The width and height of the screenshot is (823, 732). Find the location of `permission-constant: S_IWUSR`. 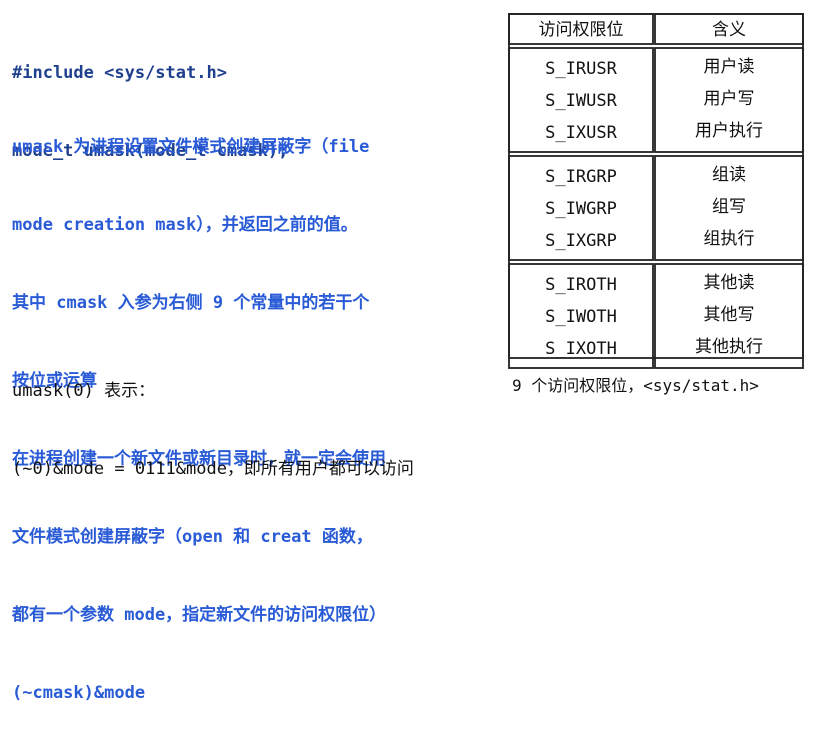

permission-constant: S_IWUSR is located at coordinates (581, 101).